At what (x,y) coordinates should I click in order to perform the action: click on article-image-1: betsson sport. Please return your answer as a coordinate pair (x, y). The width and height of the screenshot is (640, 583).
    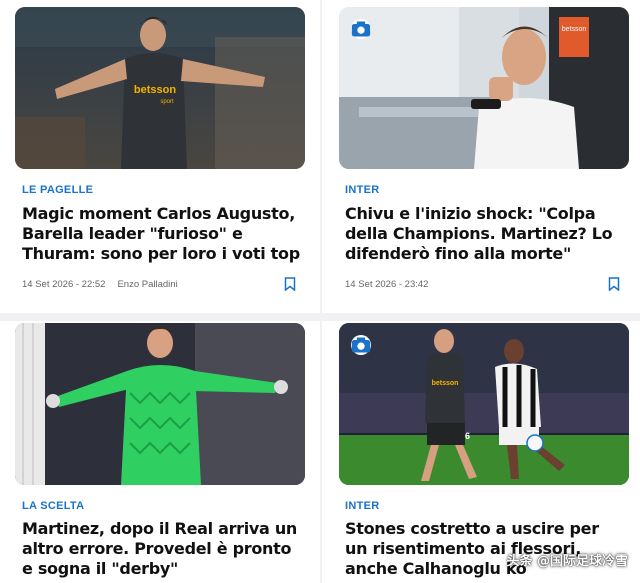
    Looking at the image, I should click on (160, 88).